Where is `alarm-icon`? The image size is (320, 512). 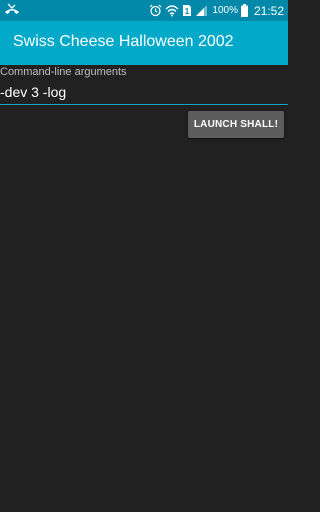
alarm-icon is located at coordinates (155, 10).